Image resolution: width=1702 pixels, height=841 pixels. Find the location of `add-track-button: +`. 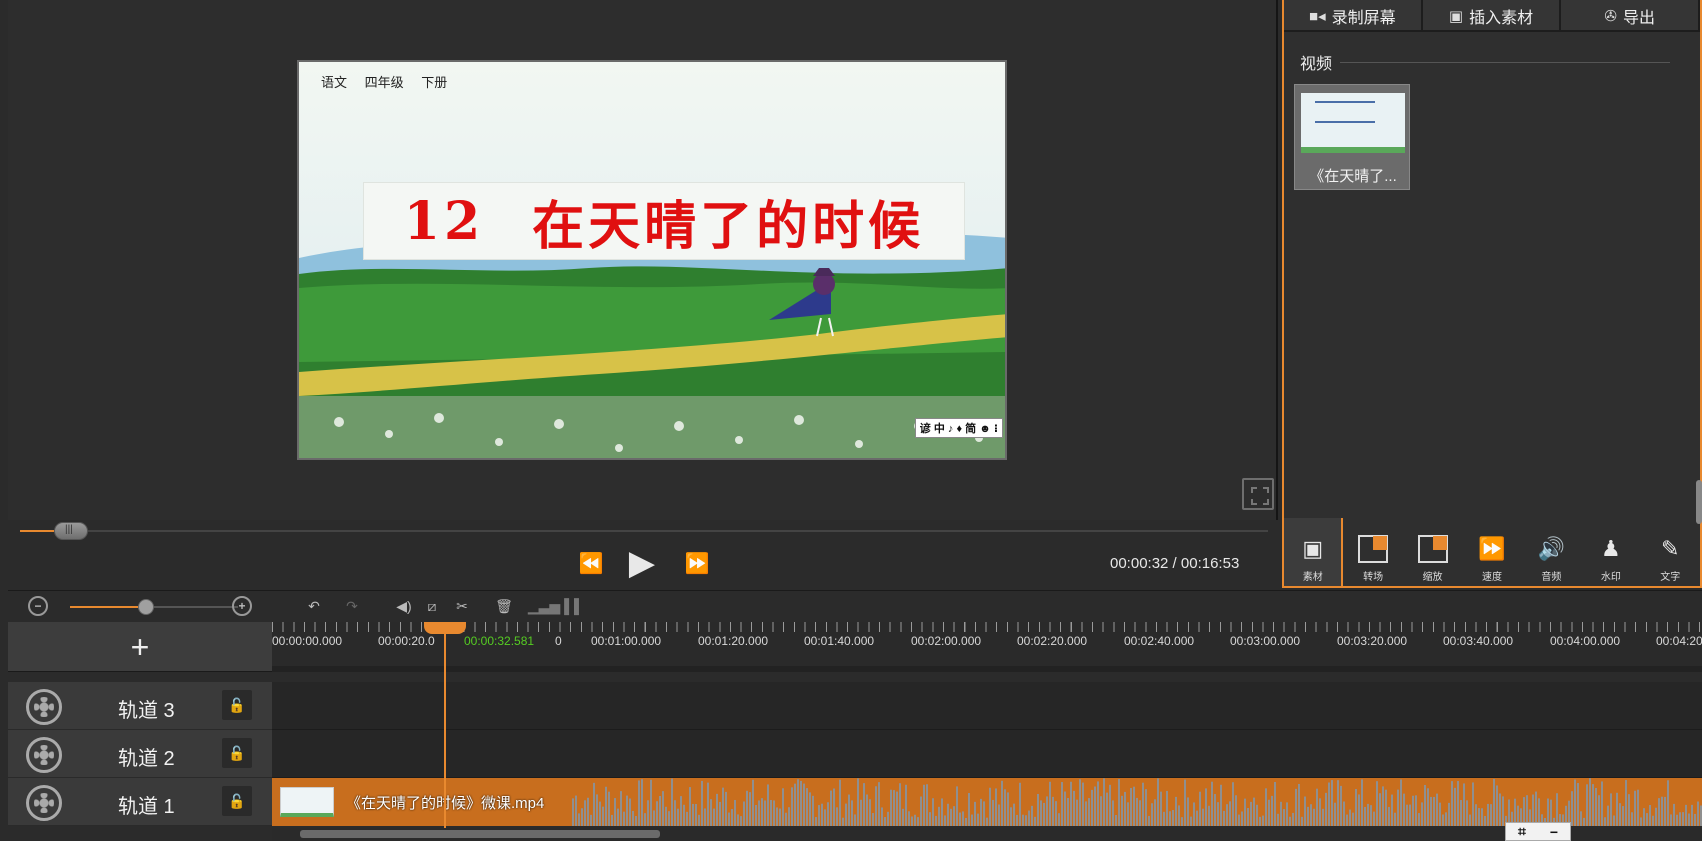

add-track-button: + is located at coordinates (140, 647).